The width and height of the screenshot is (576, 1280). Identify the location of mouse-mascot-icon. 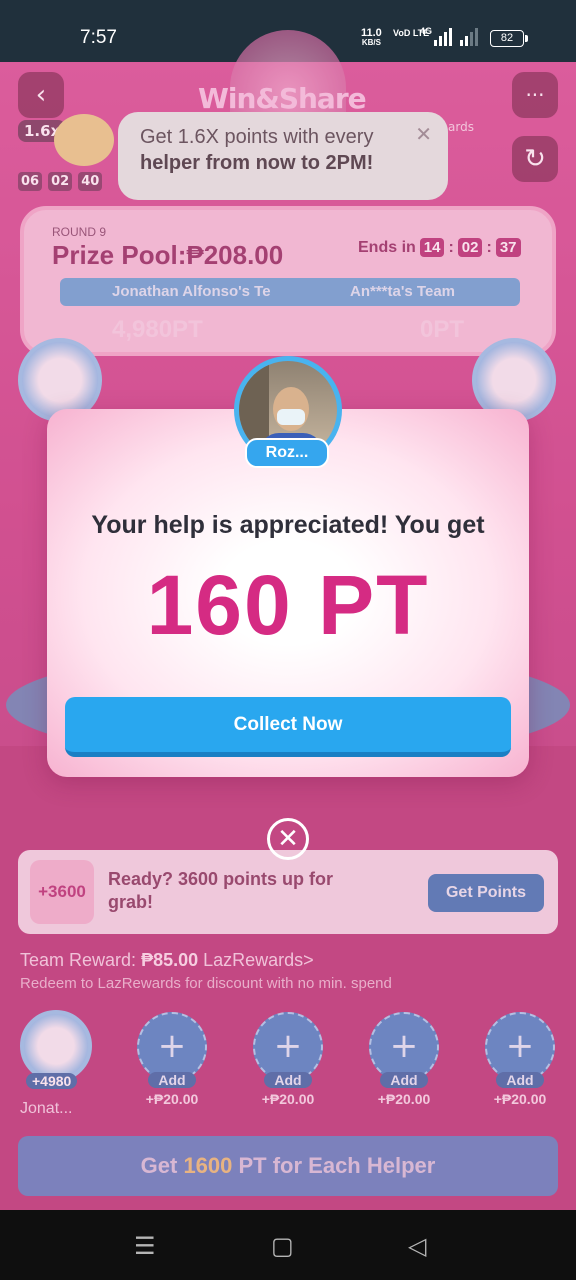
(84, 140).